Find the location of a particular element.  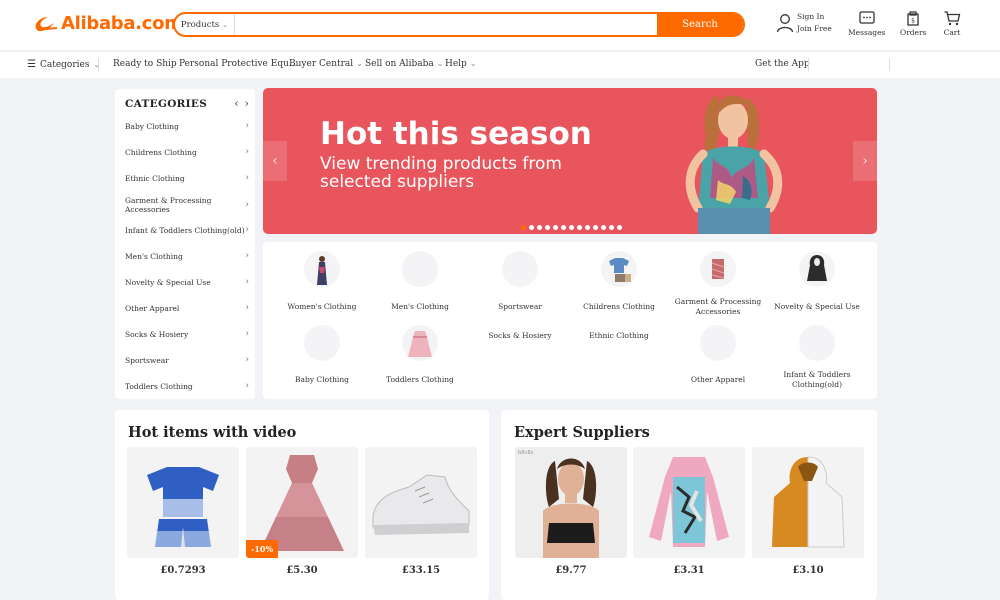

category-novelty-special-use: Novelty & Special Use is located at coordinates (817, 281).